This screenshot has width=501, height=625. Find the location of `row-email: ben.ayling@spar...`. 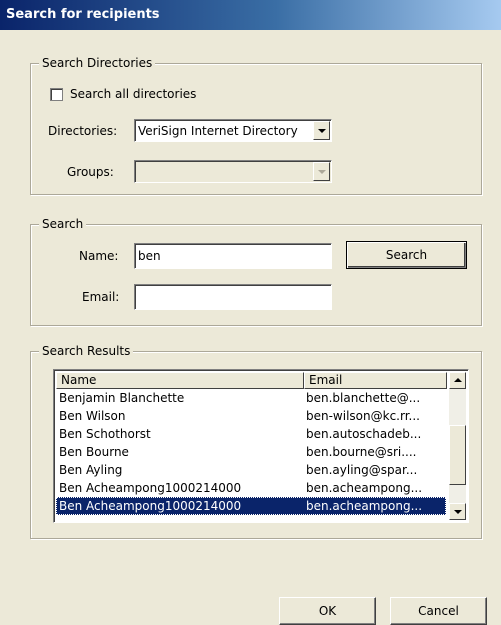

row-email: ben.ayling@spar... is located at coordinates (362, 470).